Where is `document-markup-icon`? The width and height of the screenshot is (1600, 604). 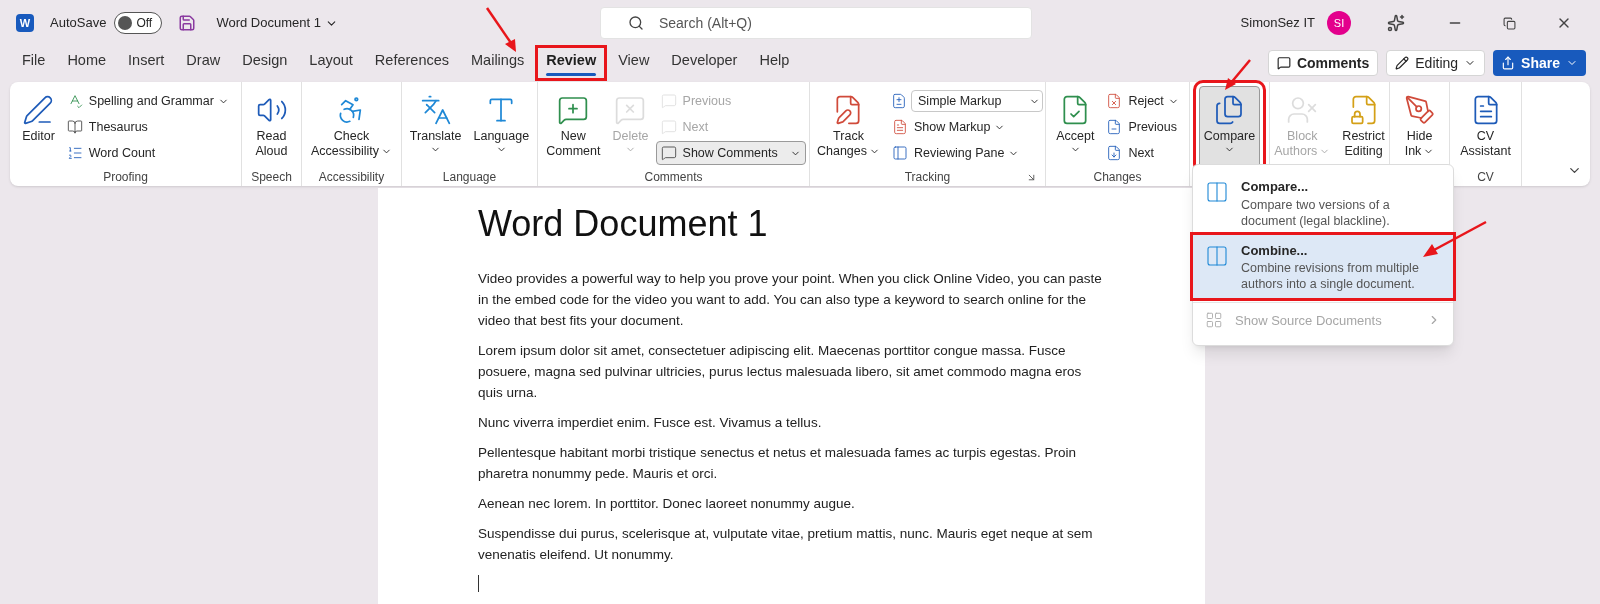
document-markup-icon is located at coordinates (899, 101).